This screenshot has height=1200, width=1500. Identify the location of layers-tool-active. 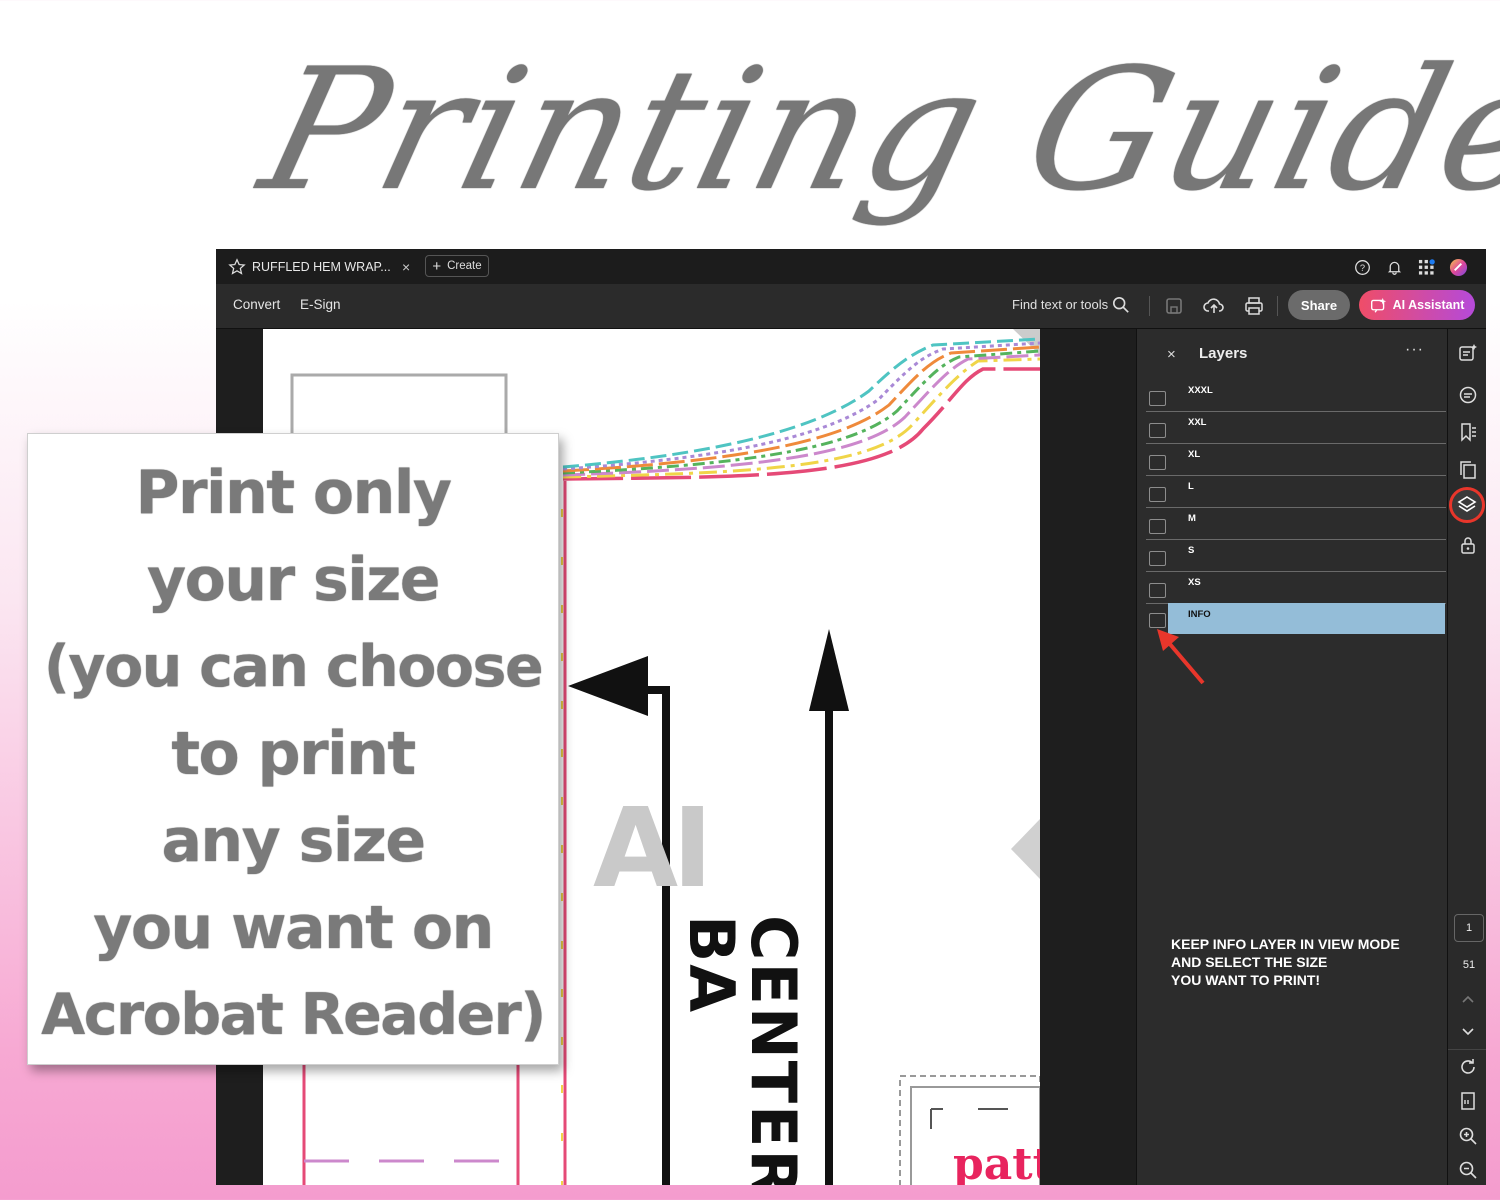
(1467, 505).